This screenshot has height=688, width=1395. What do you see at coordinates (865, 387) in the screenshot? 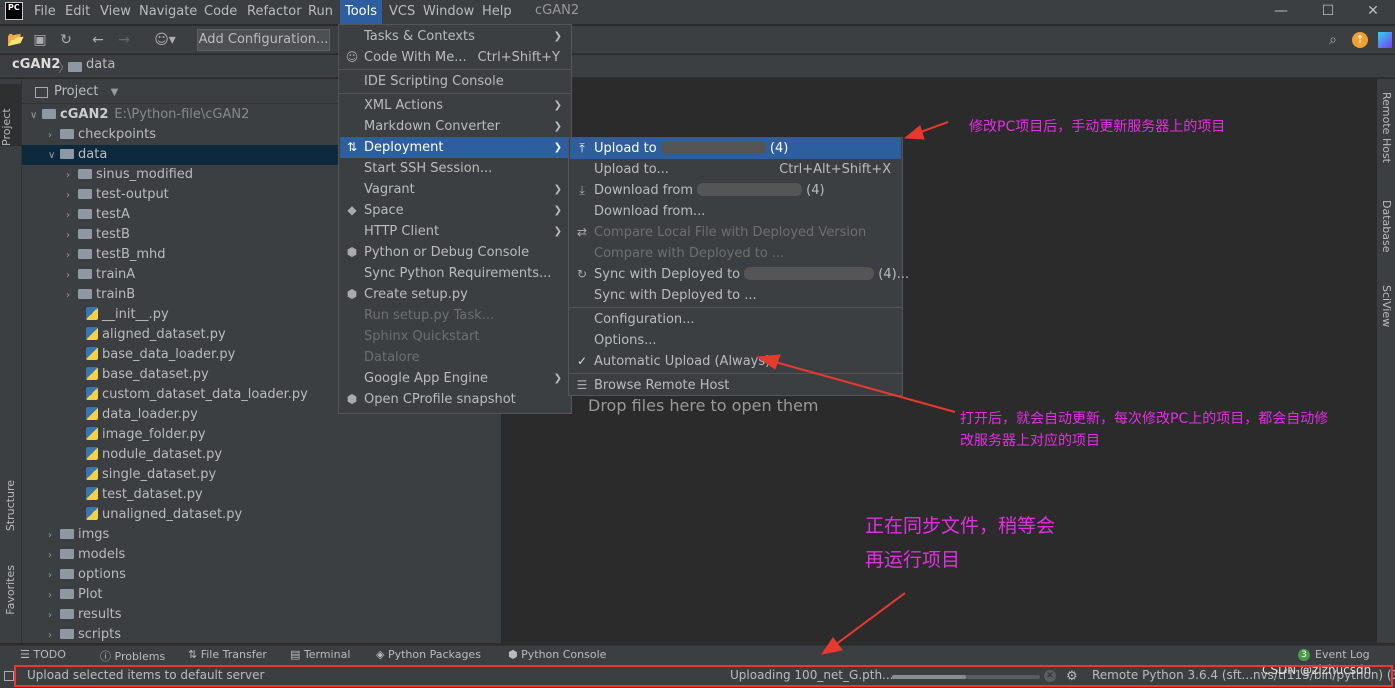
I see `arrow-auto-upload-line` at bounding box center [865, 387].